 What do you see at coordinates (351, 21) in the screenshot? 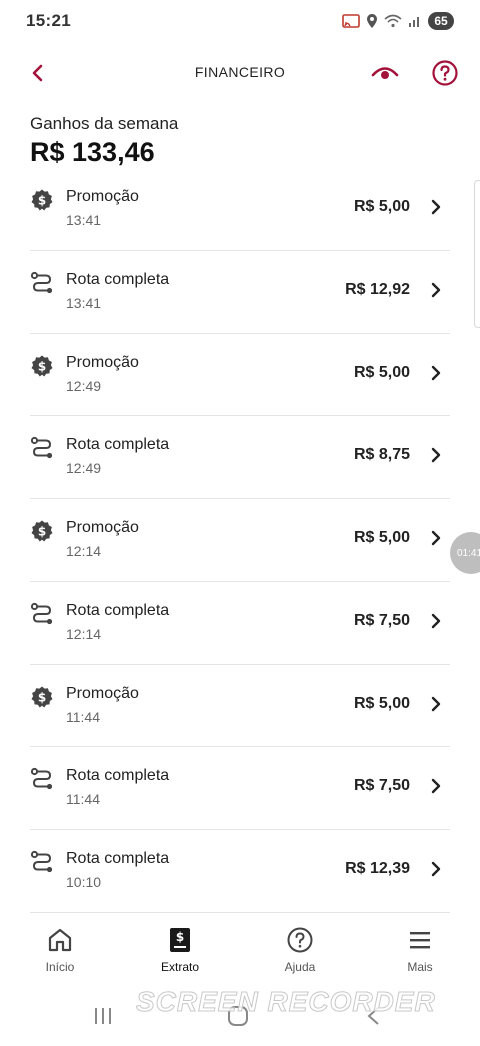
I see `cast-icon` at bounding box center [351, 21].